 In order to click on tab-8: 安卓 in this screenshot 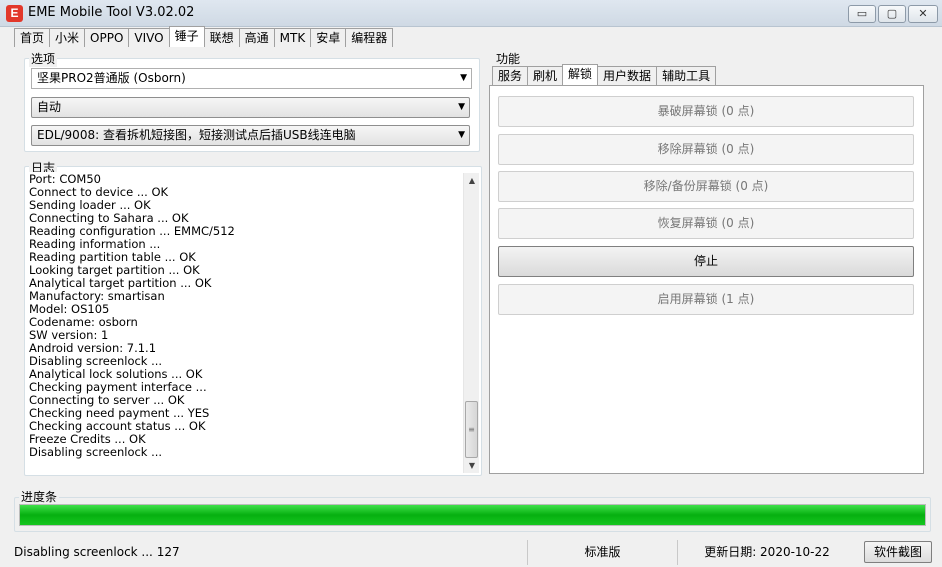, I will do `click(328, 37)`.